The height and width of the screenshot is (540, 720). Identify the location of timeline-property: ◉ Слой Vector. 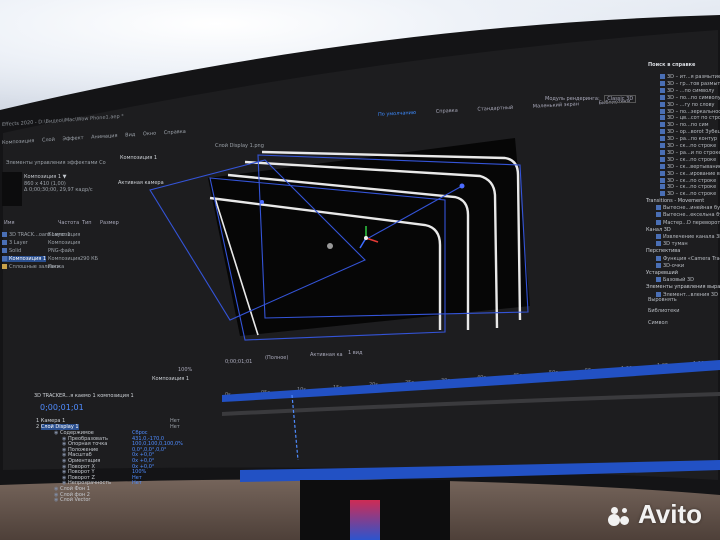
(72, 500).